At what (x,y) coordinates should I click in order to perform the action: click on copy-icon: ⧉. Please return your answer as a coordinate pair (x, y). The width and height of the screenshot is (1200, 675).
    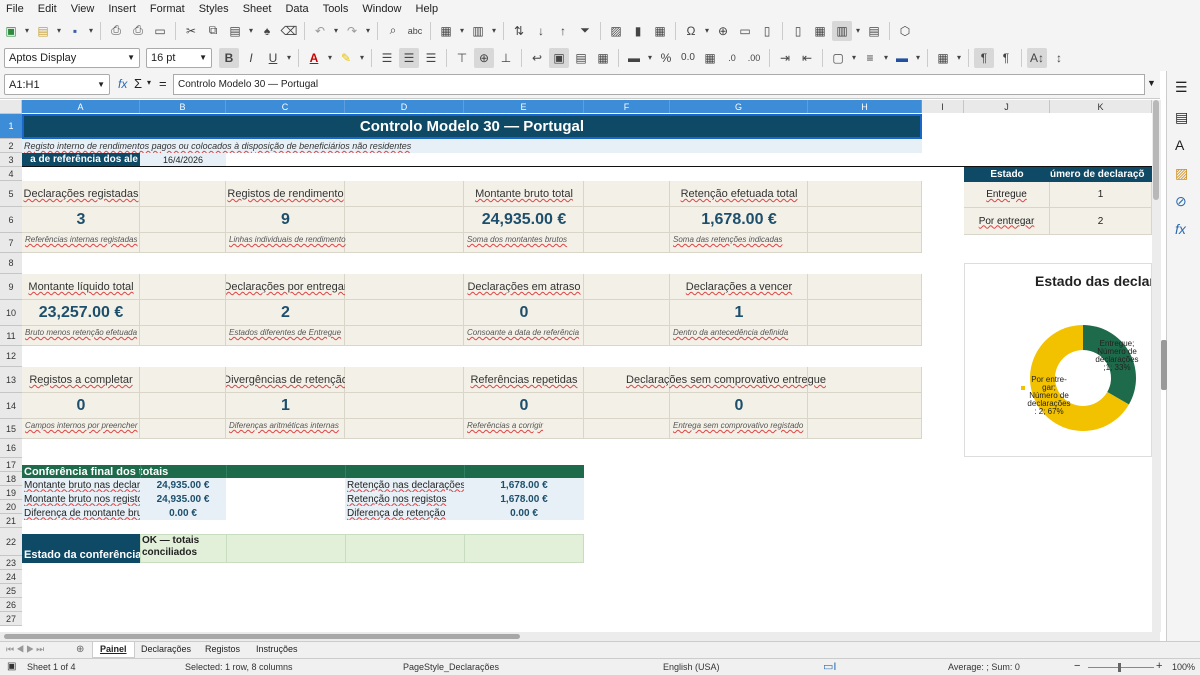
    Looking at the image, I should click on (213, 31).